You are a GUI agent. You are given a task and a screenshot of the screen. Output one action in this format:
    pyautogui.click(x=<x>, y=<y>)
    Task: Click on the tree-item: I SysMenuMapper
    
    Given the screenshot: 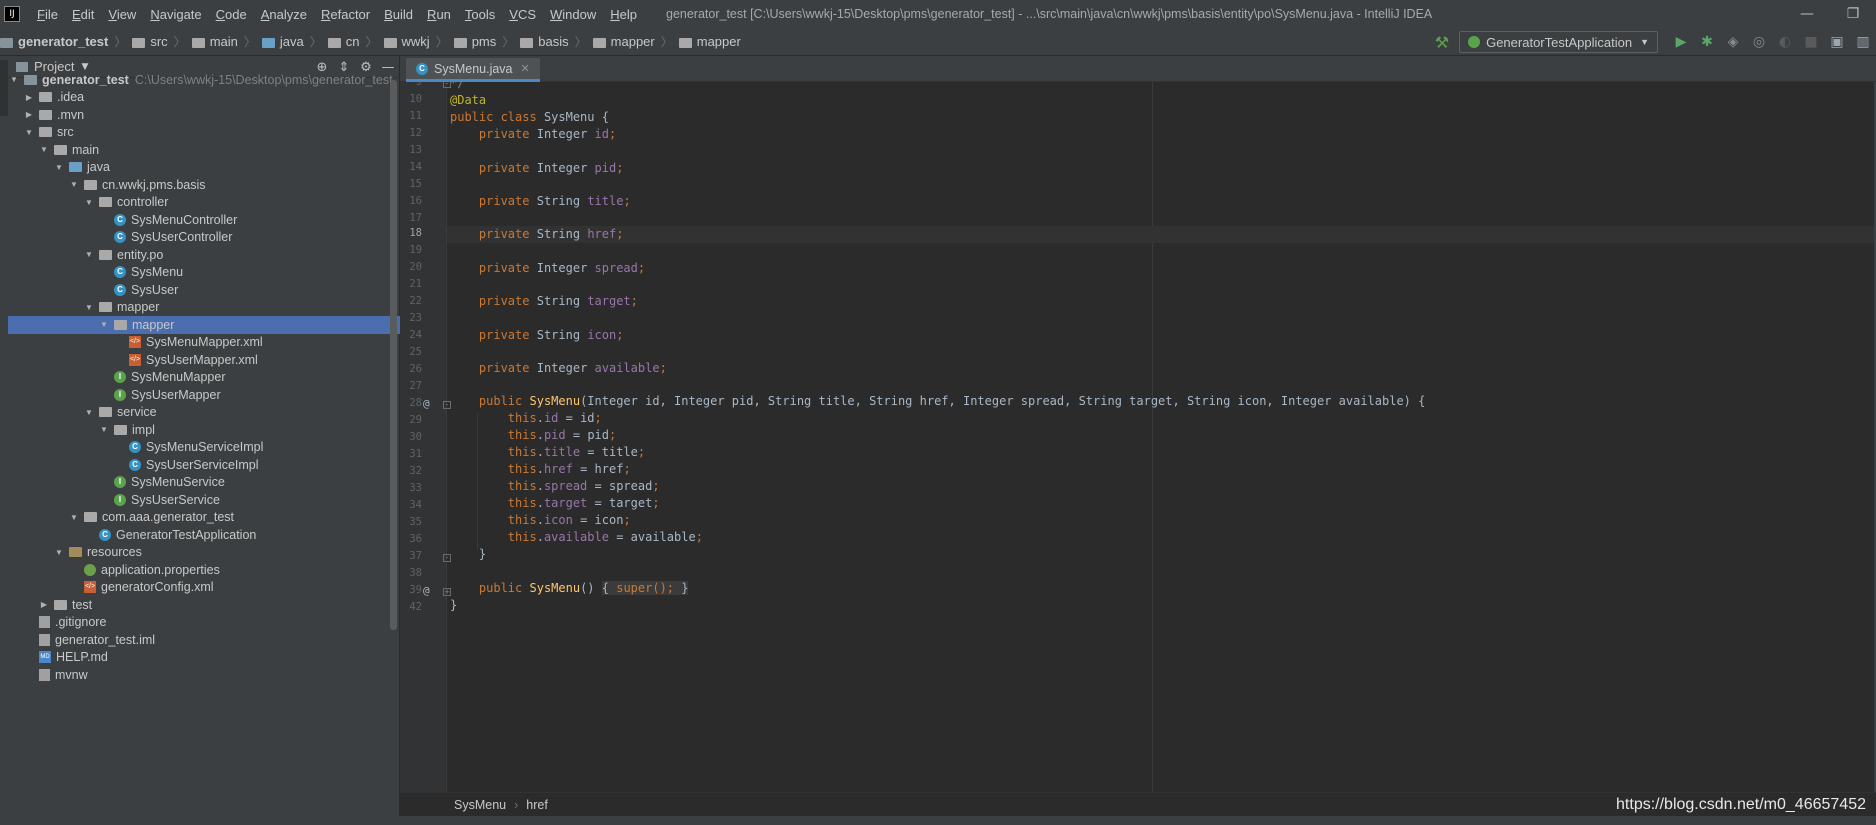 What is the action you would take?
    pyautogui.click(x=204, y=378)
    